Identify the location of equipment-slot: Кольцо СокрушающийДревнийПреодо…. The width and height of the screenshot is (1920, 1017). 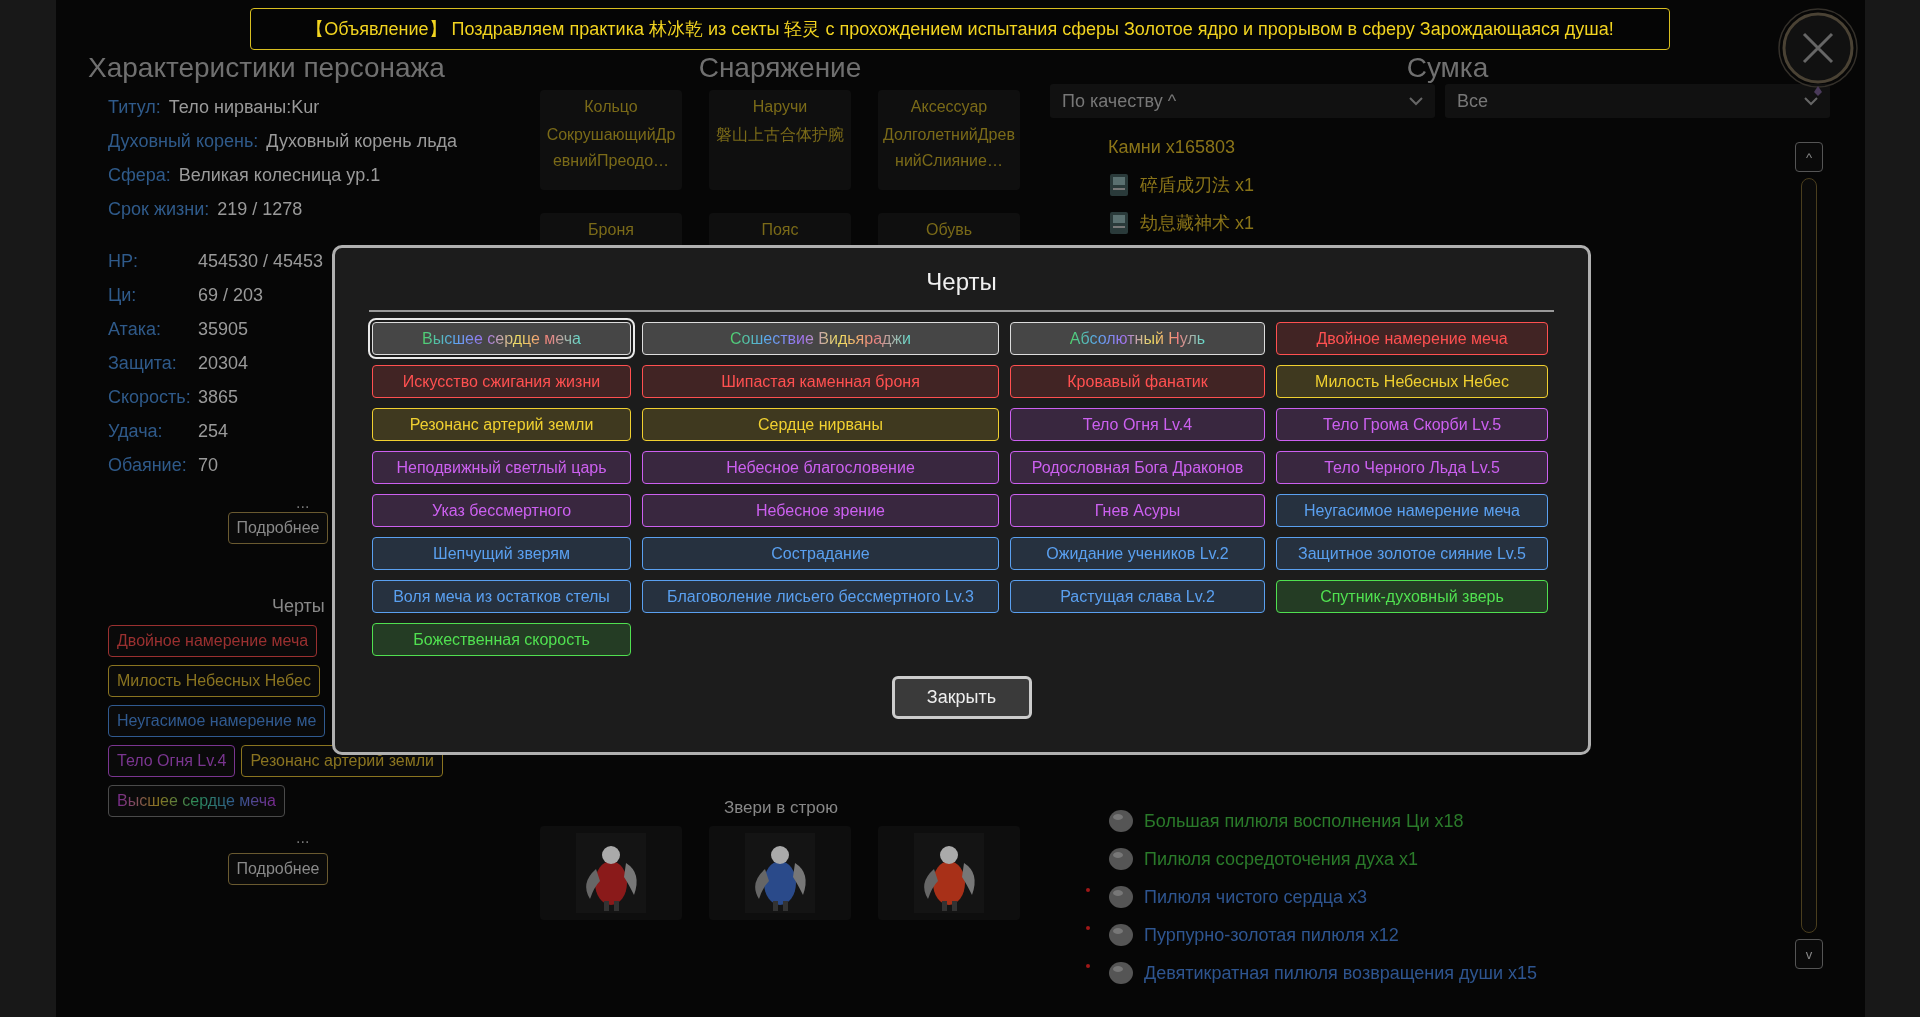
(611, 140).